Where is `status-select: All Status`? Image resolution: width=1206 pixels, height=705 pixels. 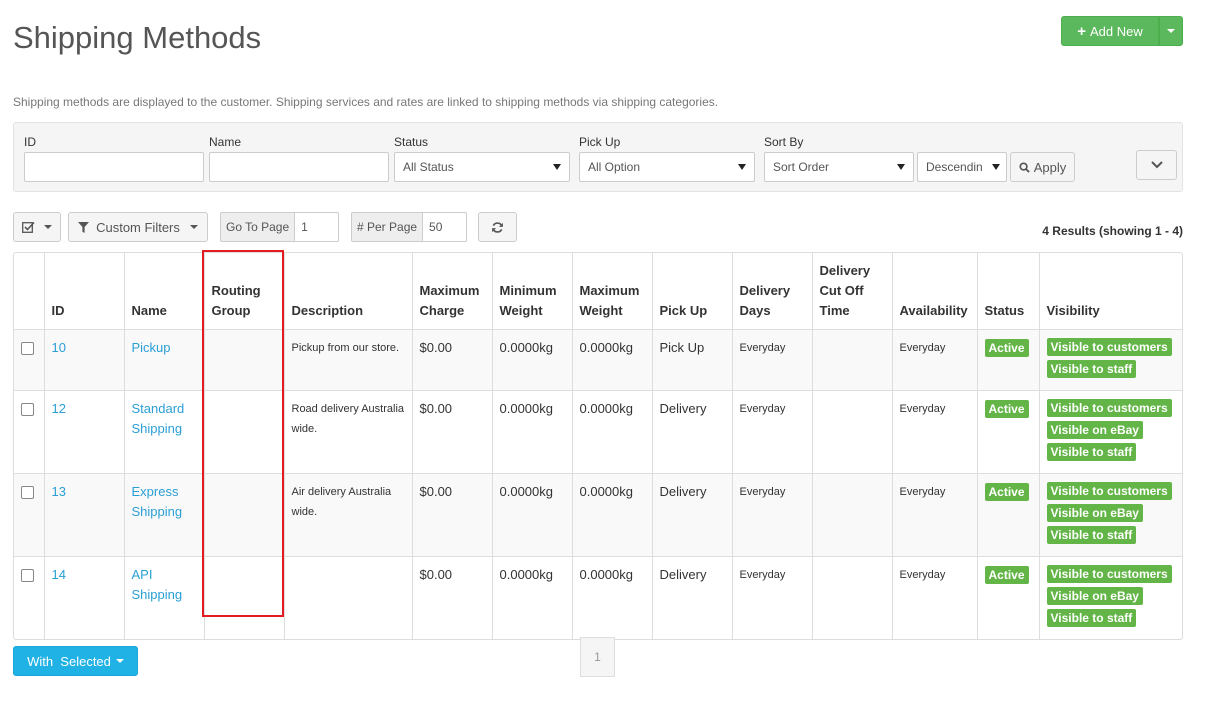
status-select: All Status is located at coordinates (482, 167).